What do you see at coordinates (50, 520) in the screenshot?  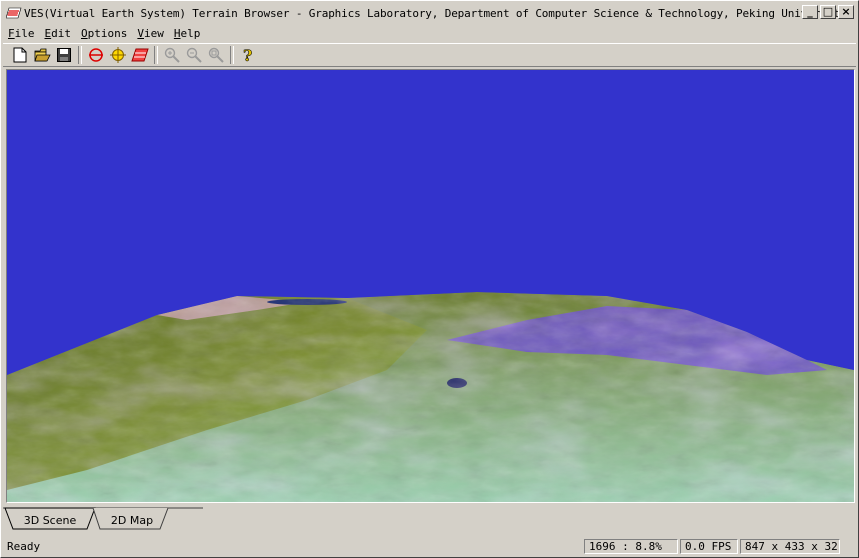 I see `tab-3d-scene: 3D Scene` at bounding box center [50, 520].